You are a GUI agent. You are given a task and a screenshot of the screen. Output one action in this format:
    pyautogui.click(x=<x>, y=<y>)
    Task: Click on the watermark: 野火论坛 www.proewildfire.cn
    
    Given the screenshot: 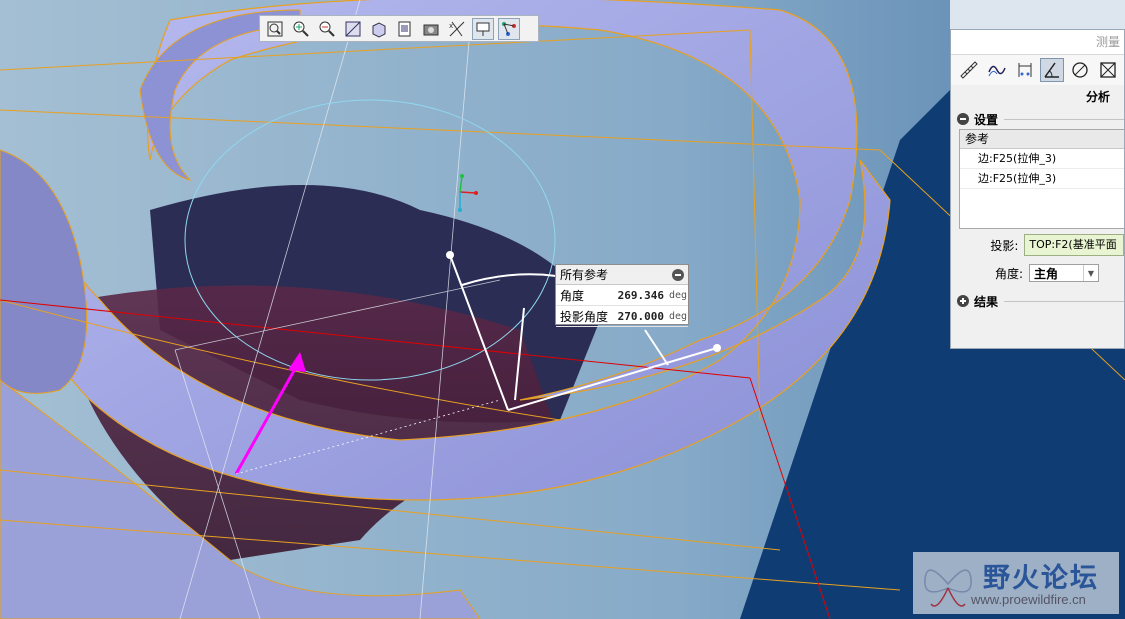 What is the action you would take?
    pyautogui.click(x=1016, y=583)
    